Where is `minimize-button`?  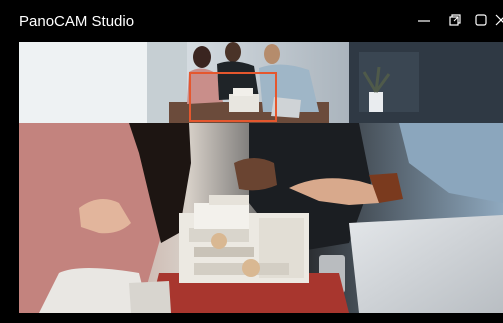
minimize-button is located at coordinates (424, 20).